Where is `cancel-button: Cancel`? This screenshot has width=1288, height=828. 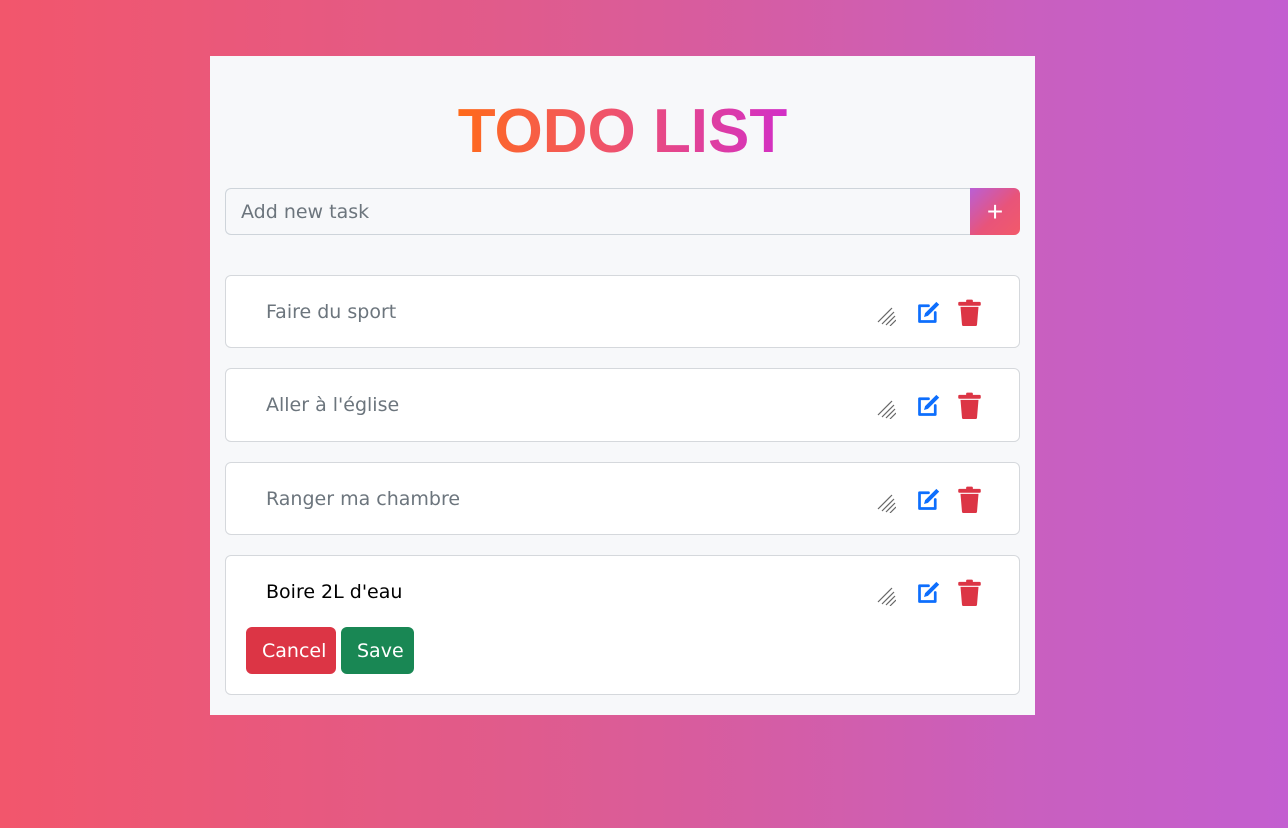
cancel-button: Cancel is located at coordinates (291, 650).